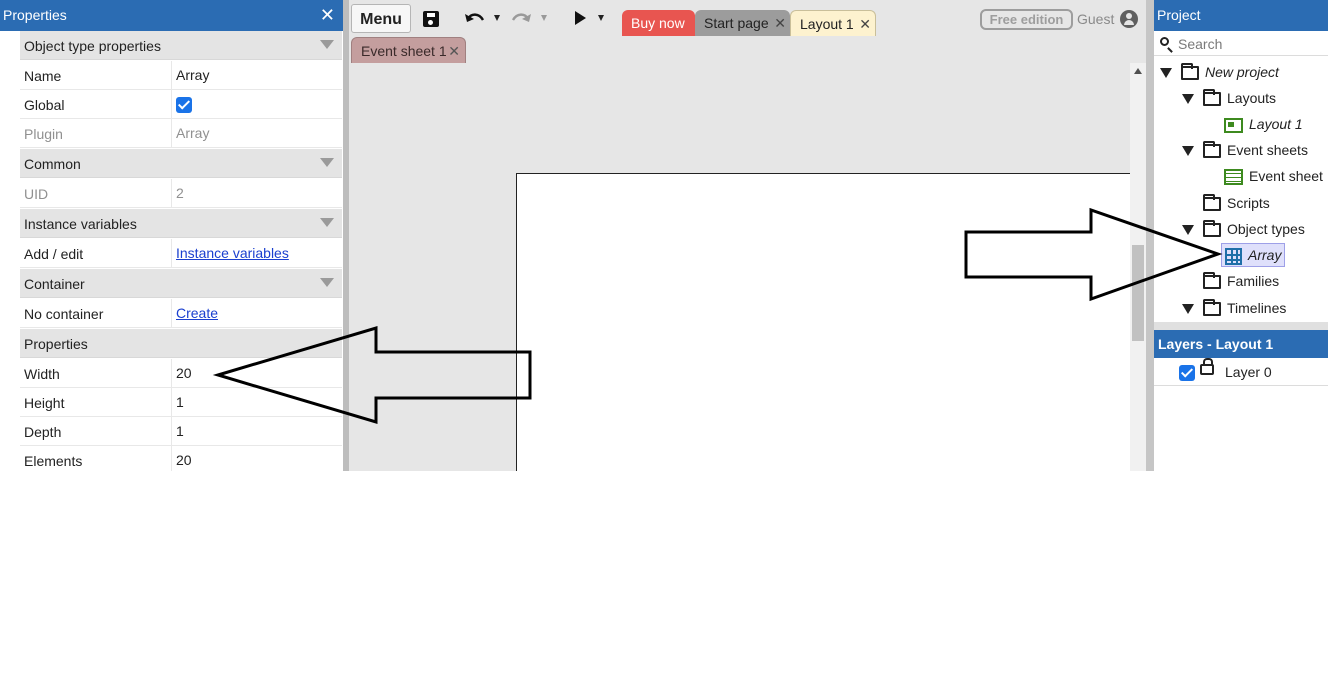 Image resolution: width=1328 pixels, height=675 pixels. I want to click on create-container-link: Create, so click(197, 313).